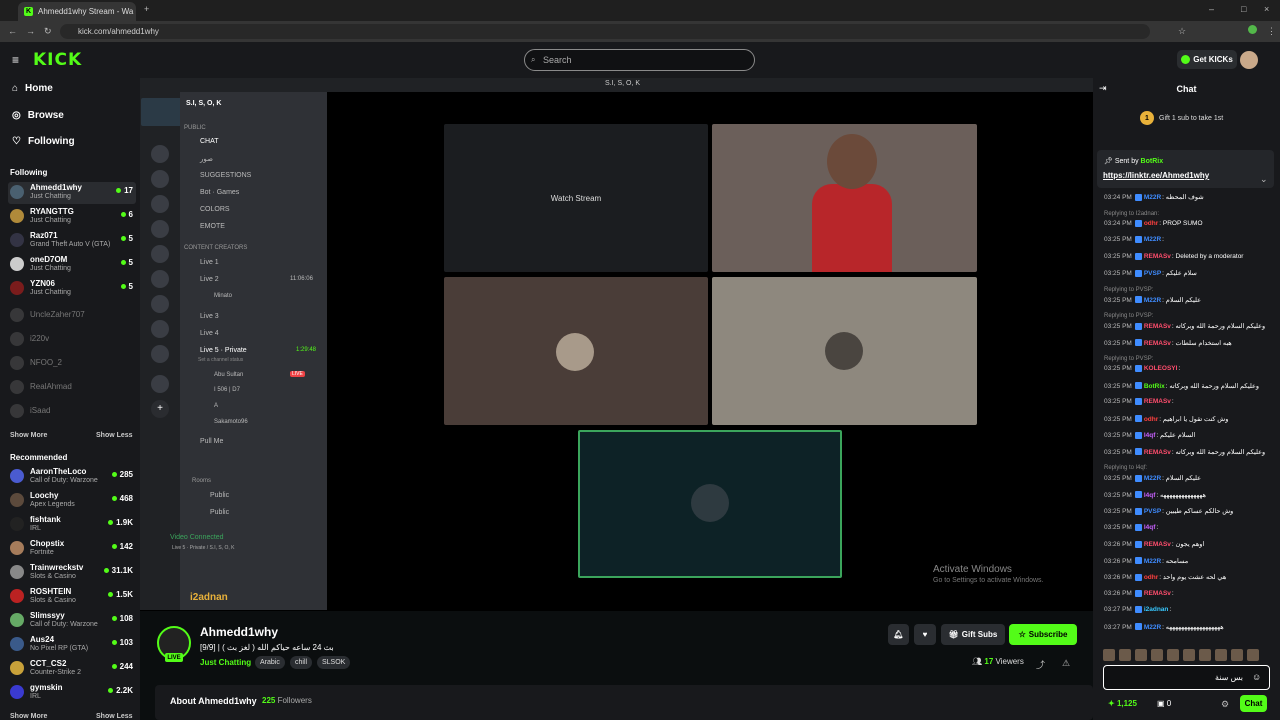 The height and width of the screenshot is (720, 1280). I want to click on notification-bell-button: 🔔︎, so click(898, 634).